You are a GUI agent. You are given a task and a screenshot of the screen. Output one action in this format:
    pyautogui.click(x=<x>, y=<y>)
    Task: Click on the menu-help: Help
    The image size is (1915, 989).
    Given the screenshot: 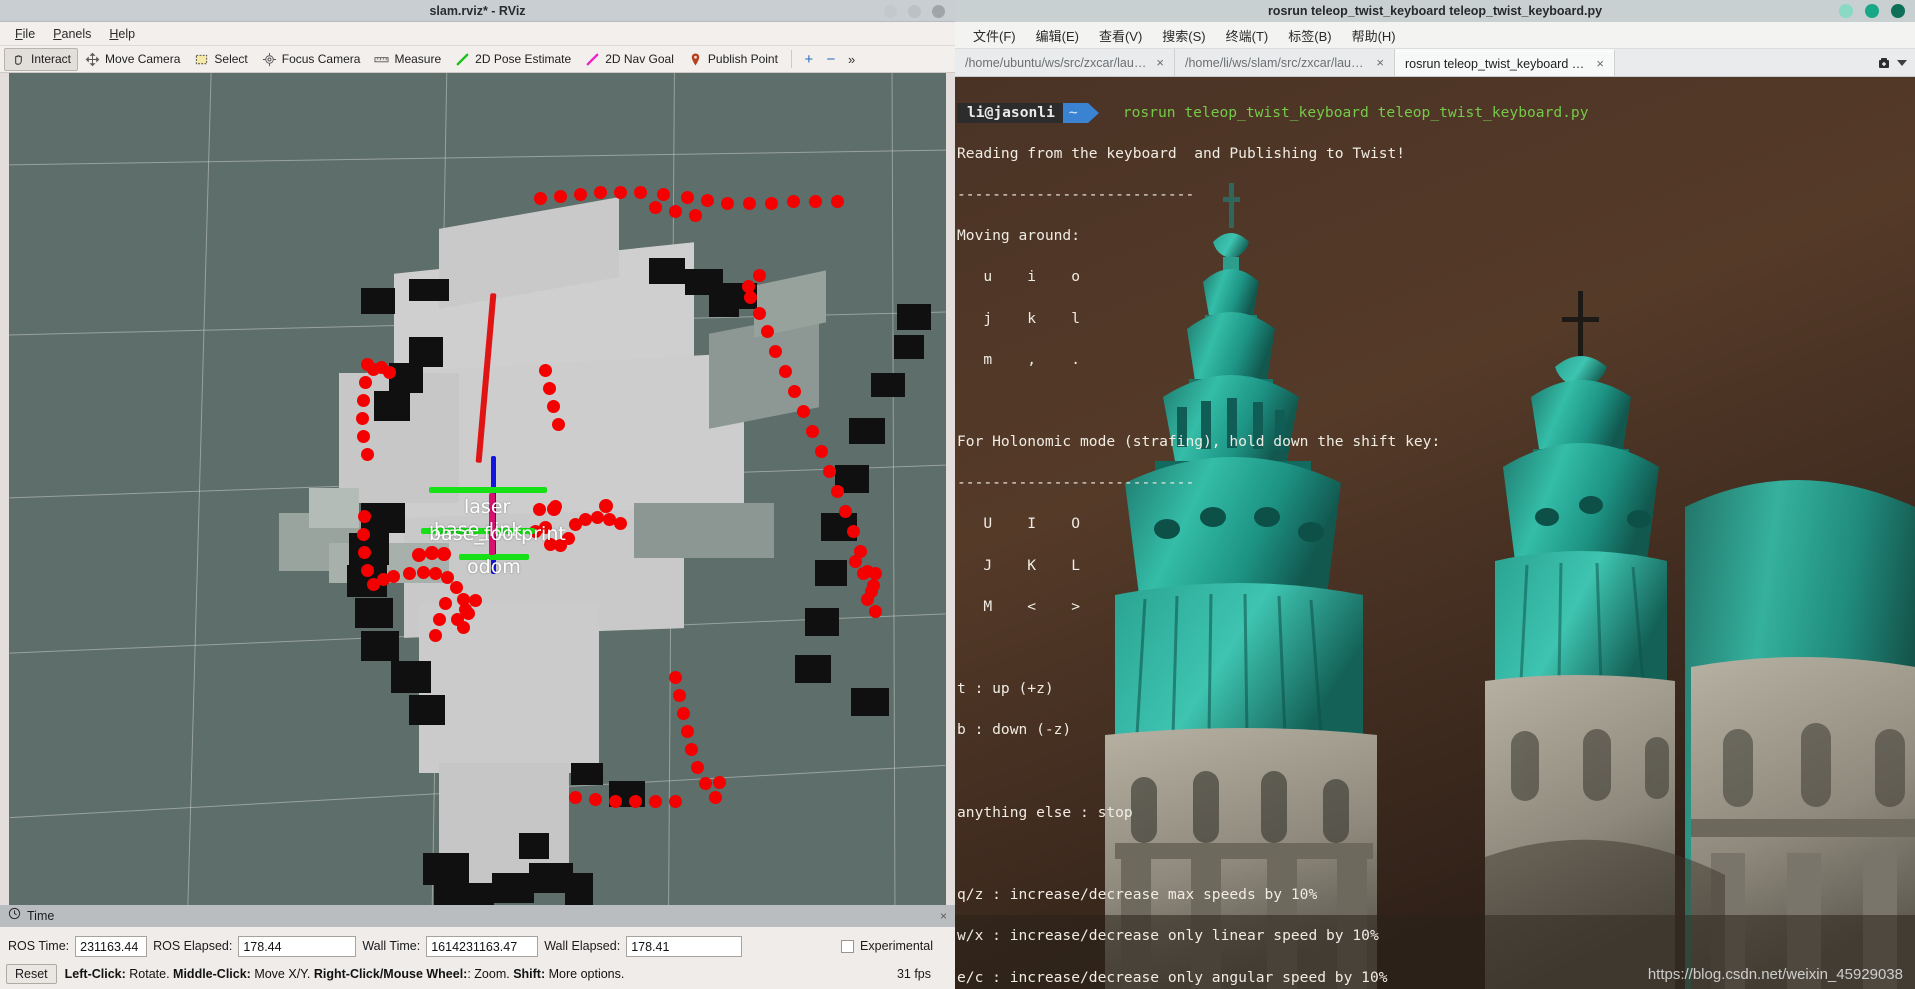 What is the action you would take?
    pyautogui.click(x=122, y=34)
    